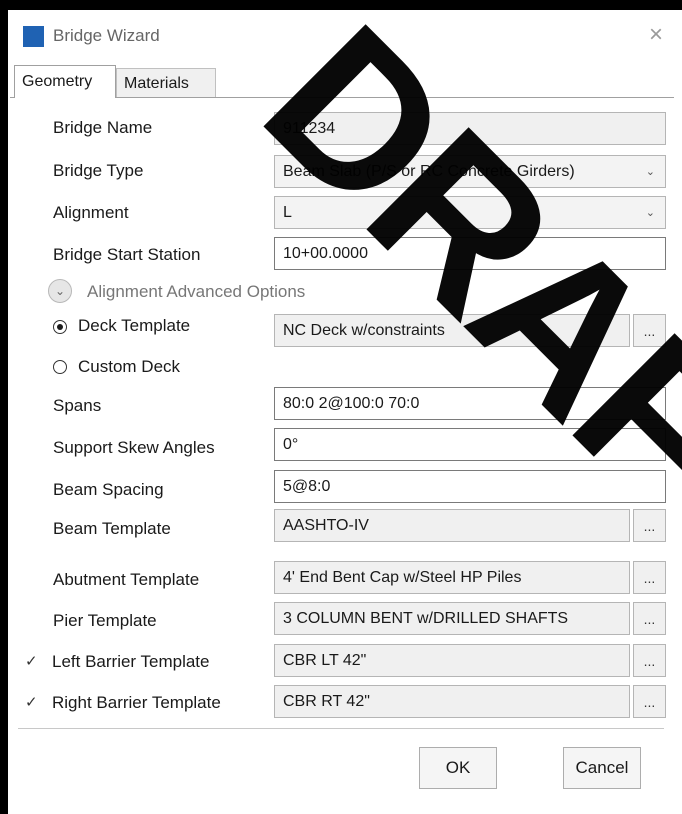 The image size is (682, 814). Describe the element at coordinates (60, 327) in the screenshot. I see `deck-template-radio` at that location.